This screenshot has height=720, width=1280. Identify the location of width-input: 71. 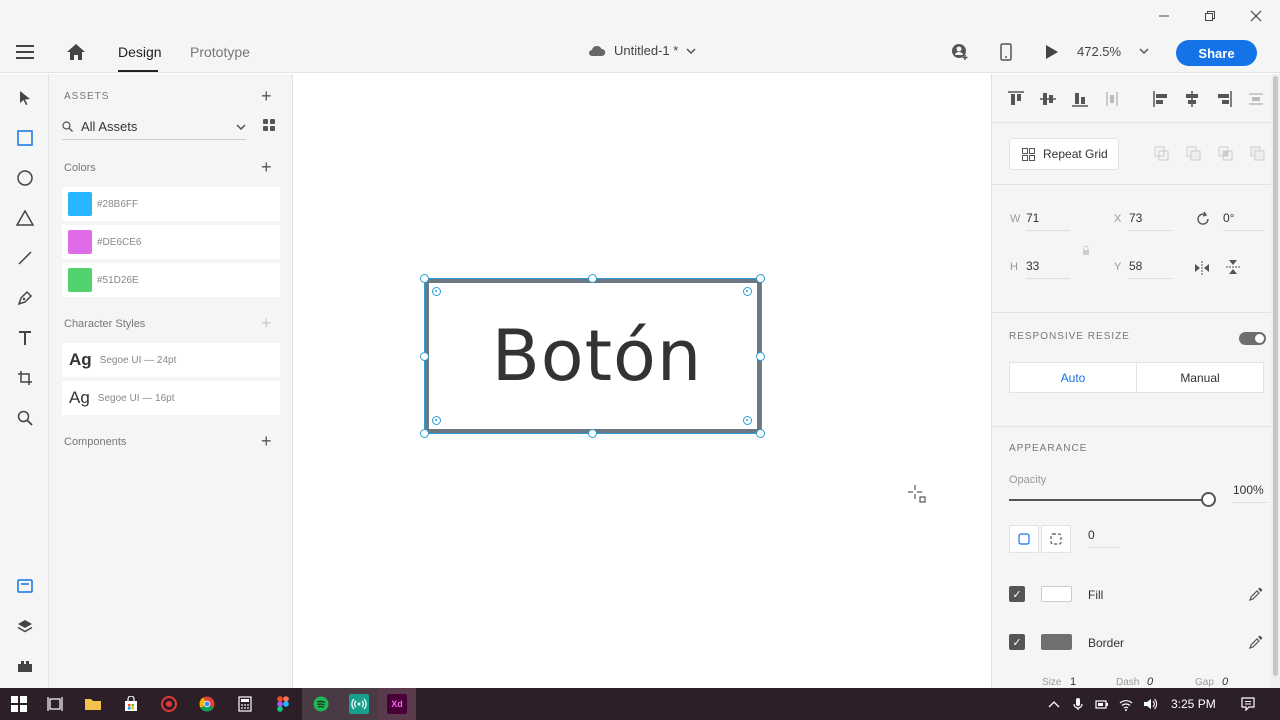
(1048, 221).